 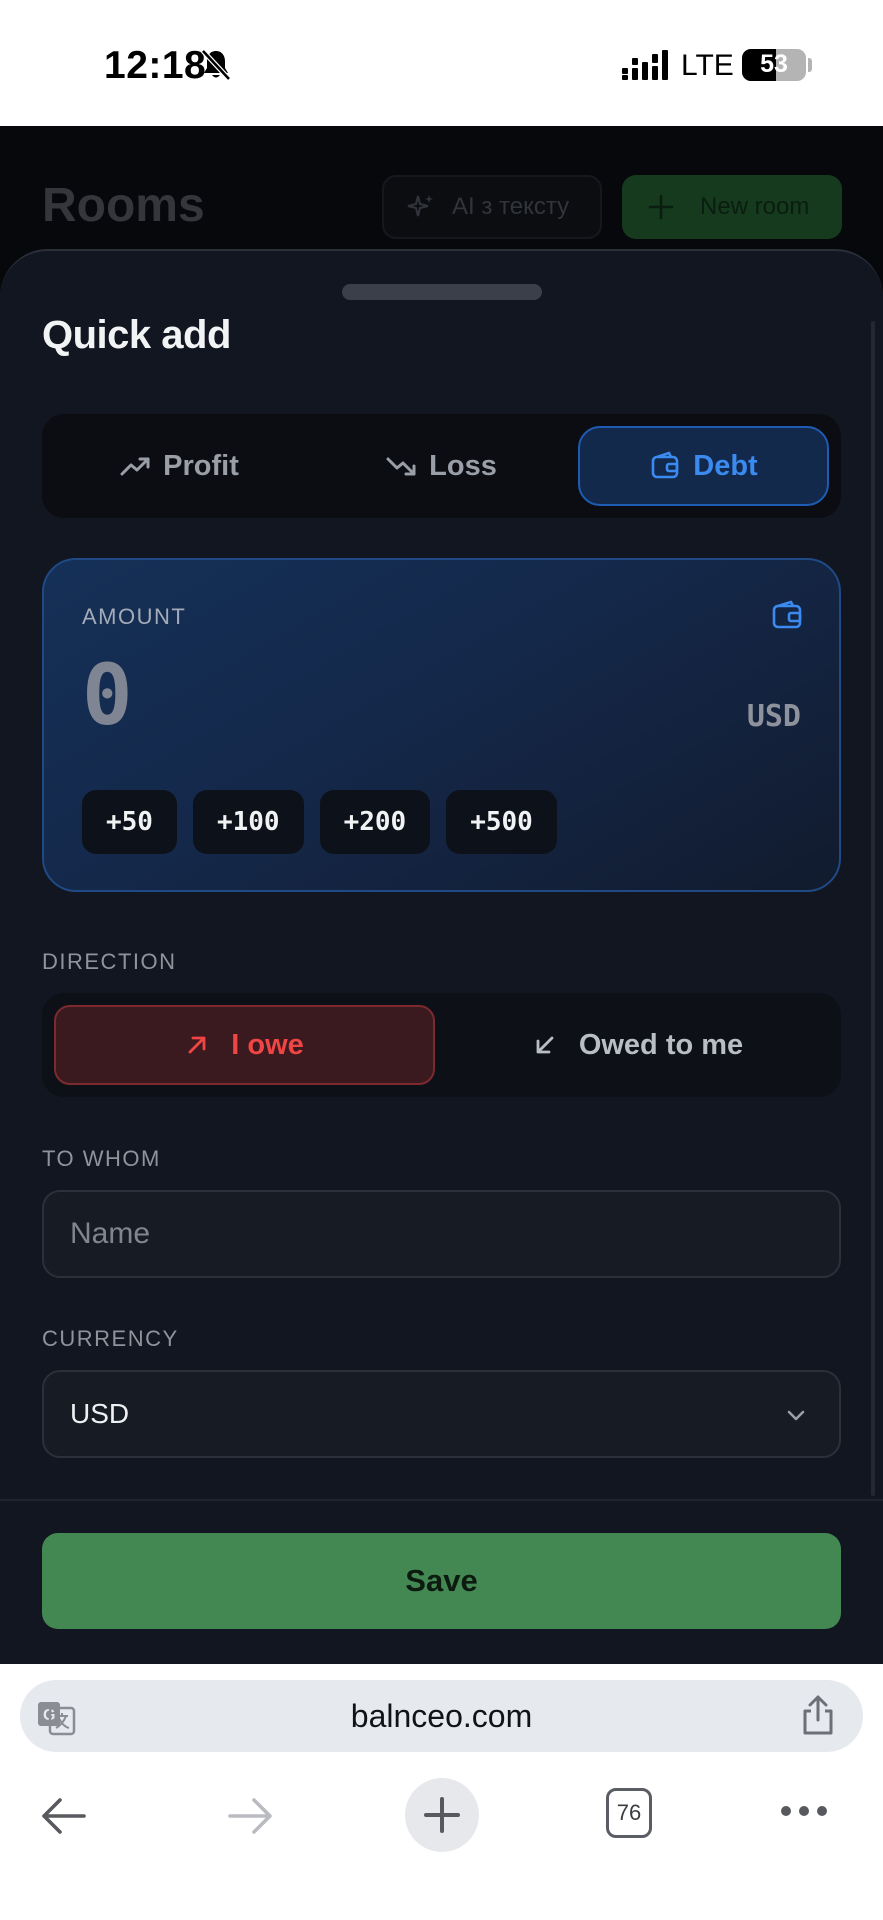 What do you see at coordinates (810, 65) in the screenshot?
I see `battery-tip` at bounding box center [810, 65].